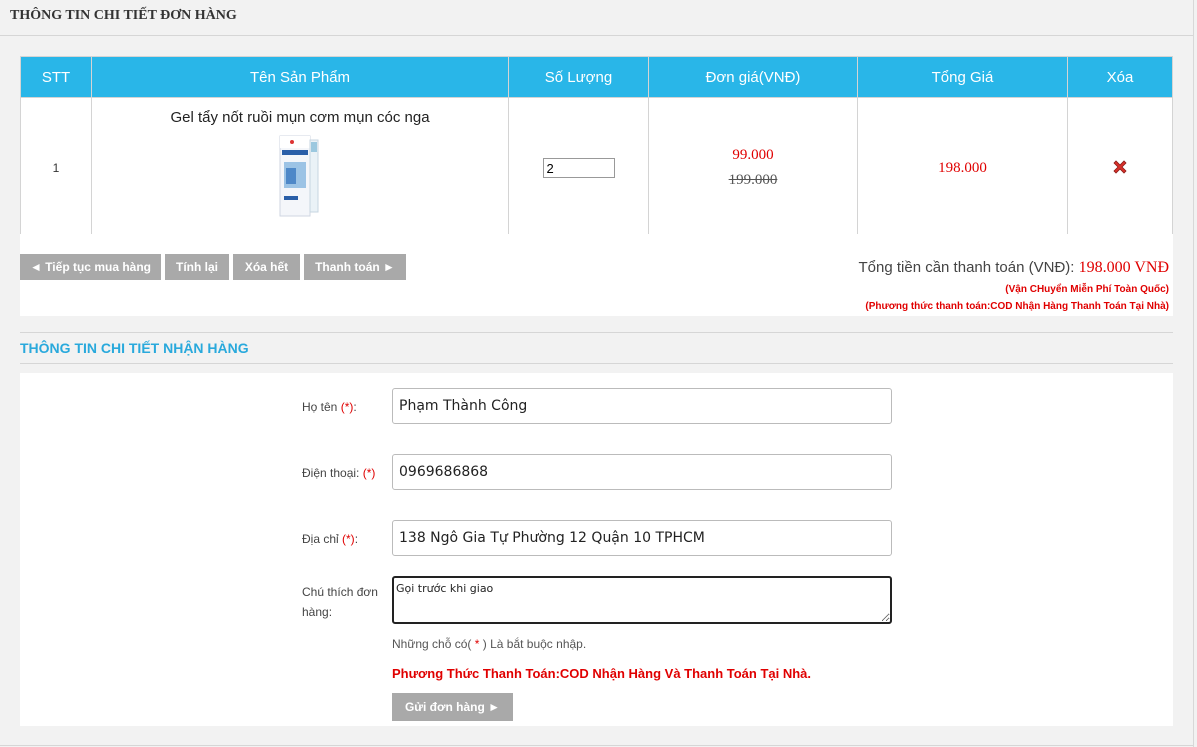 This screenshot has width=1197, height=747. Describe the element at coordinates (753, 168) in the screenshot. I see `row-price-cell: 99.000 199.000` at that location.